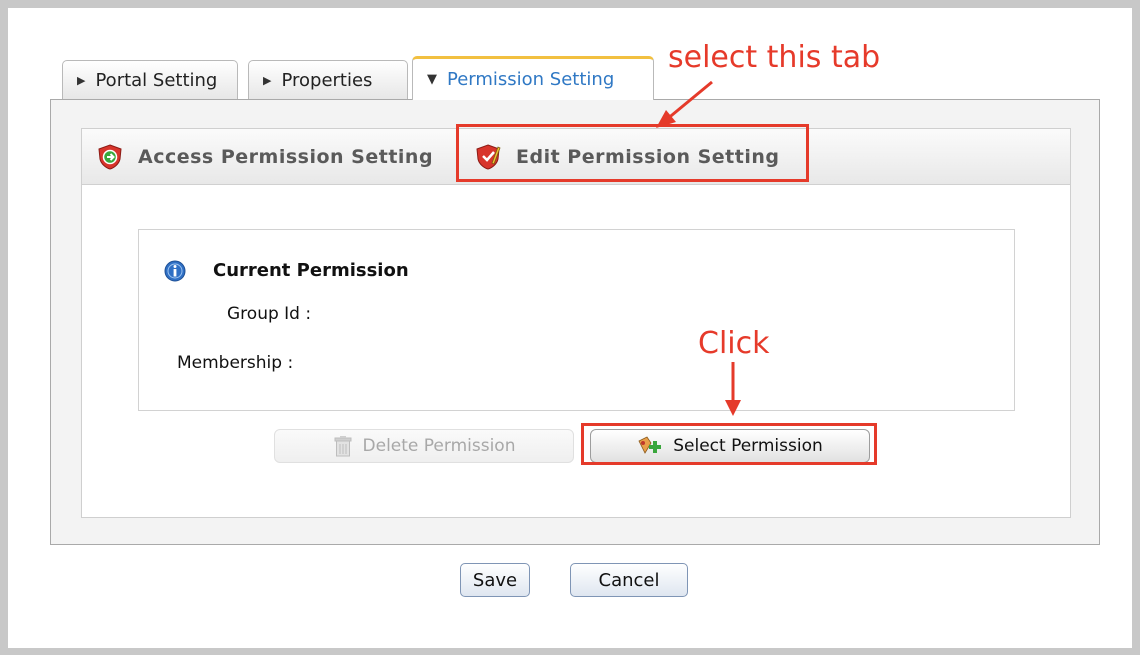 The image size is (1140, 655). Describe the element at coordinates (734, 343) in the screenshot. I see `annotation-click: Click` at that location.